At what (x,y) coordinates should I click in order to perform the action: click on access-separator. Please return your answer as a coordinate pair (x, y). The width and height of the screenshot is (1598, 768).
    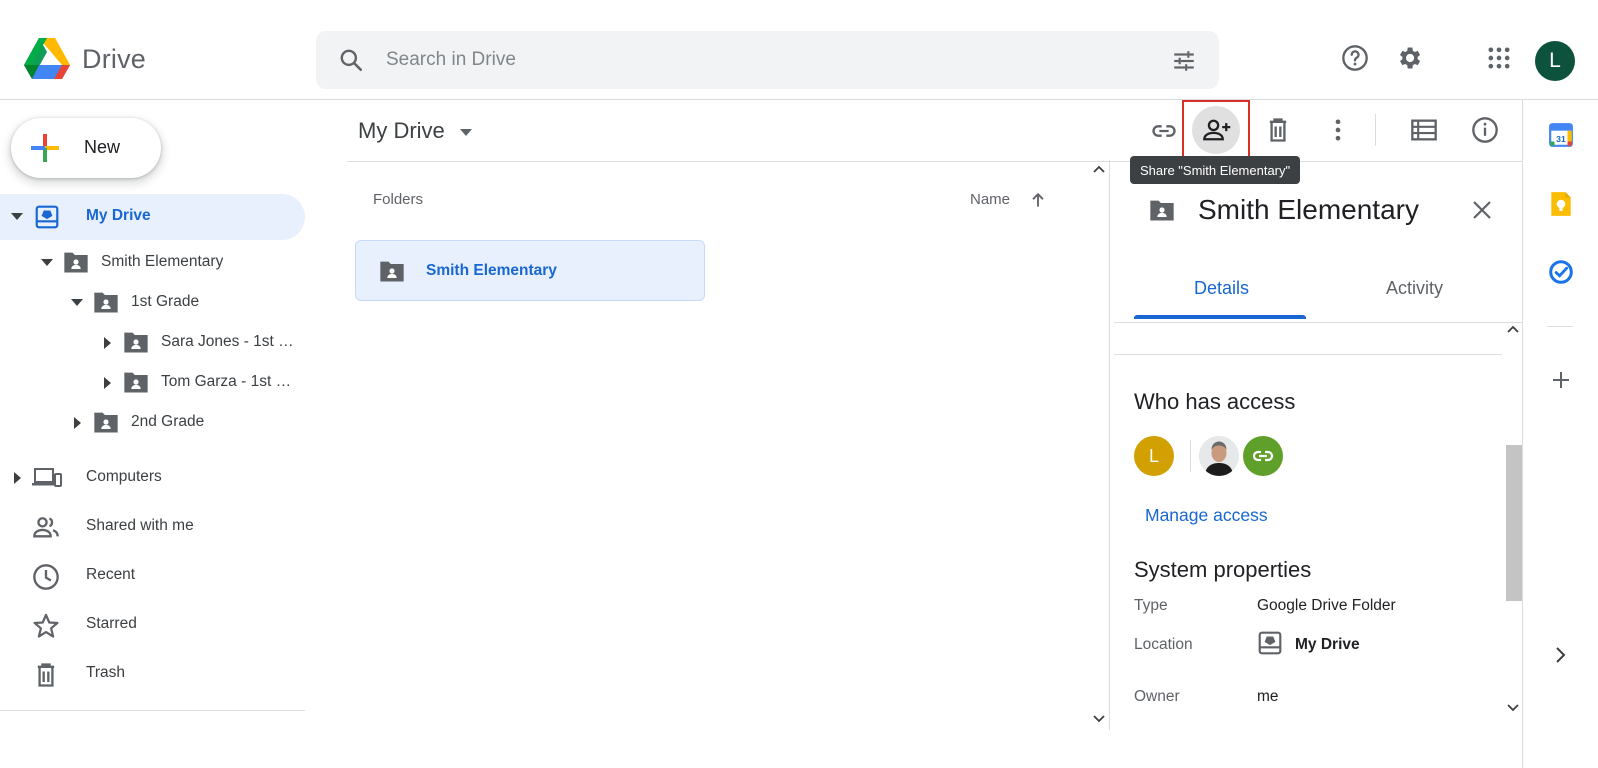
    Looking at the image, I should click on (1190, 456).